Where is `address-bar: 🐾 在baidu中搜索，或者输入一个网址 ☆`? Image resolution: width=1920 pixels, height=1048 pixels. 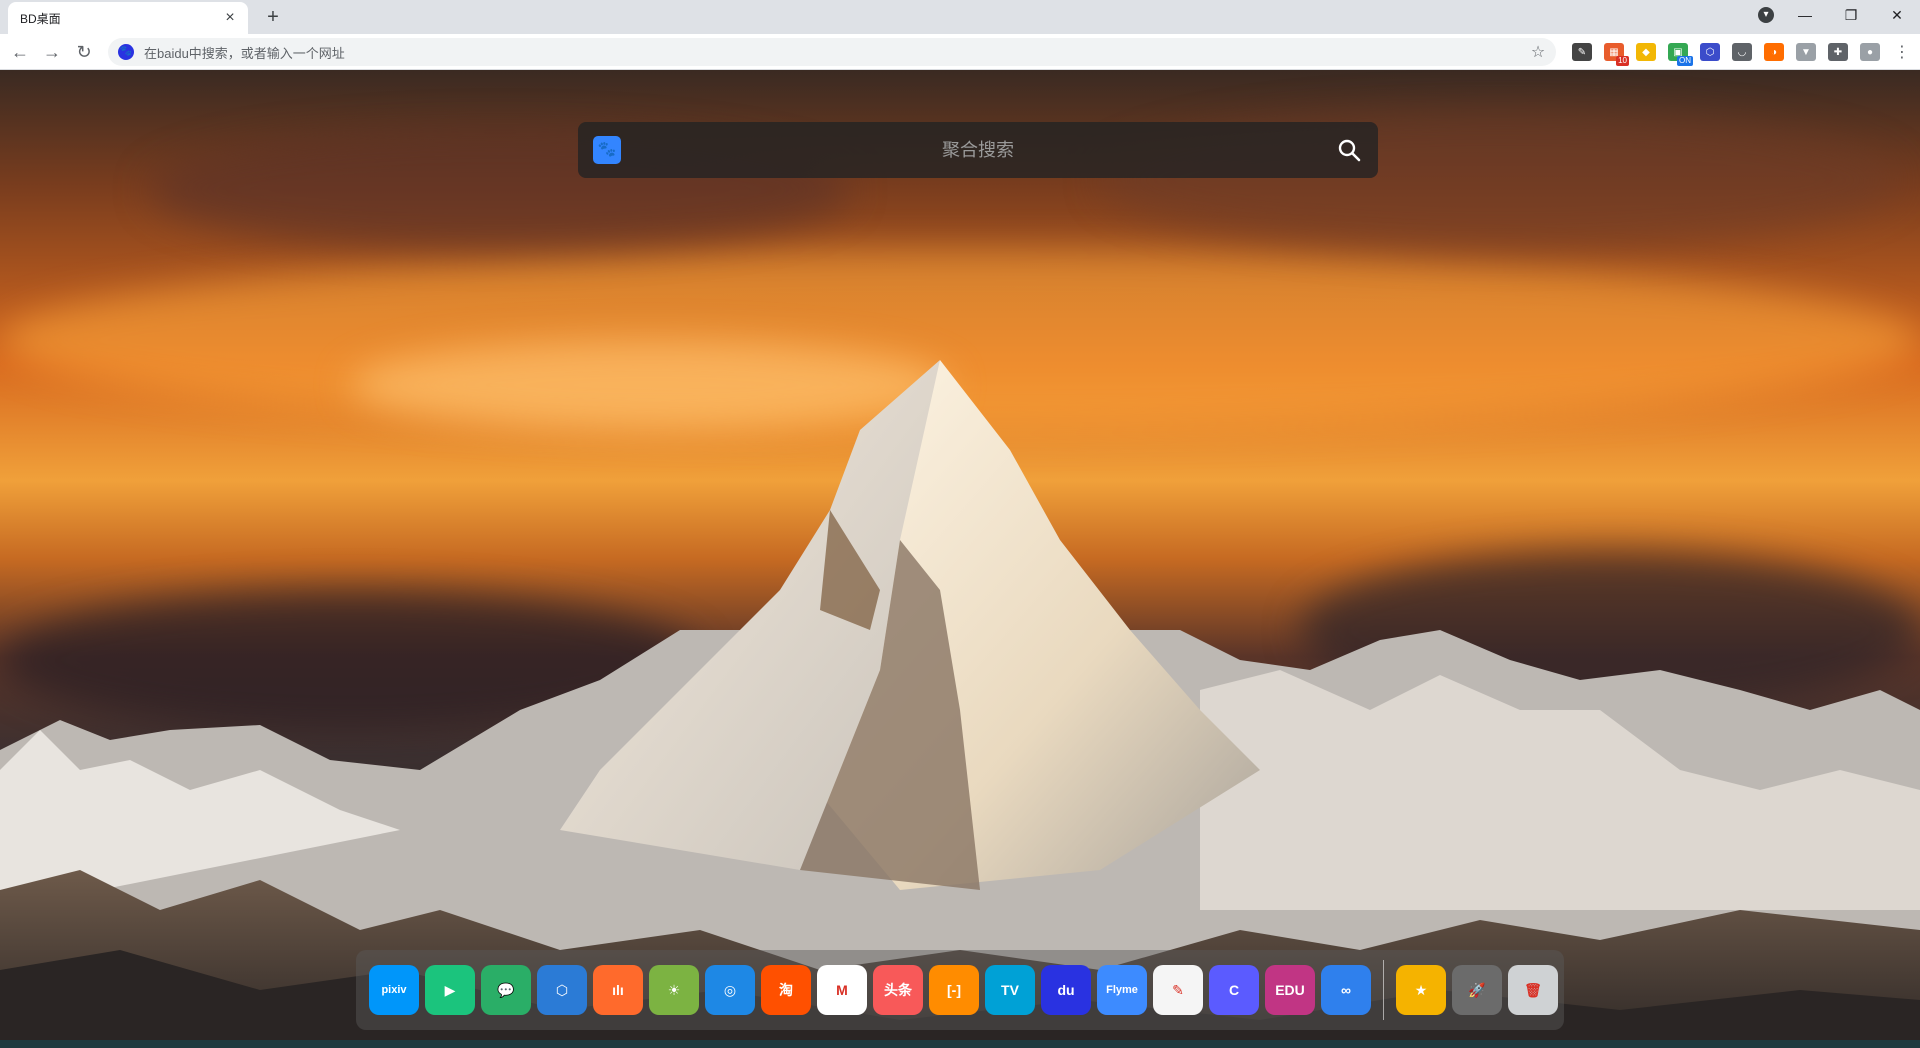
address-bar: 🐾 在baidu中搜索，或者输入一个网址 ☆ is located at coordinates (832, 52).